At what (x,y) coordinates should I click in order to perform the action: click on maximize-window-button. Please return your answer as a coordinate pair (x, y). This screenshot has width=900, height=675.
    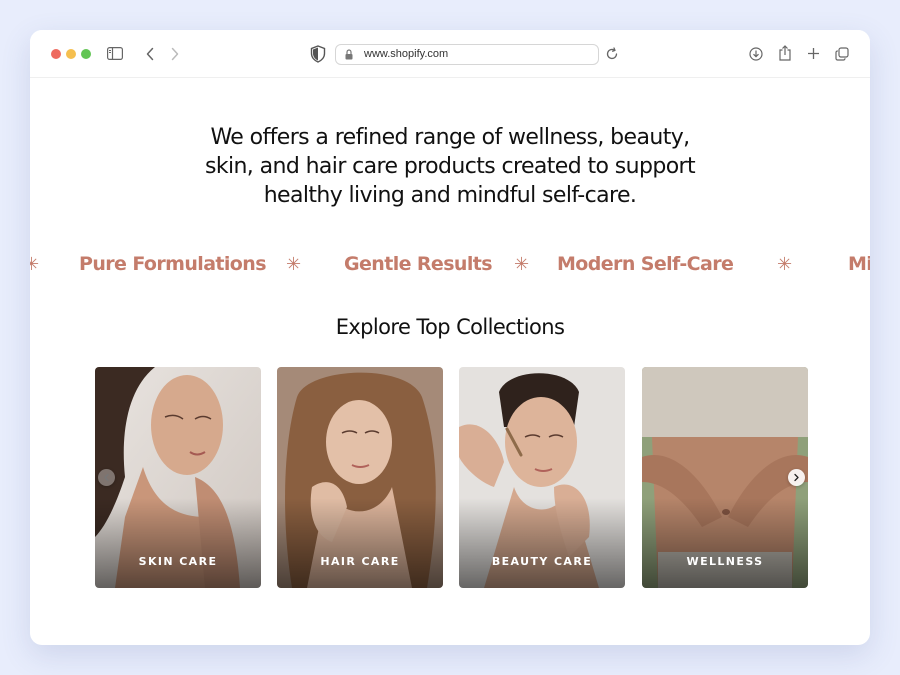
    Looking at the image, I should click on (86, 54).